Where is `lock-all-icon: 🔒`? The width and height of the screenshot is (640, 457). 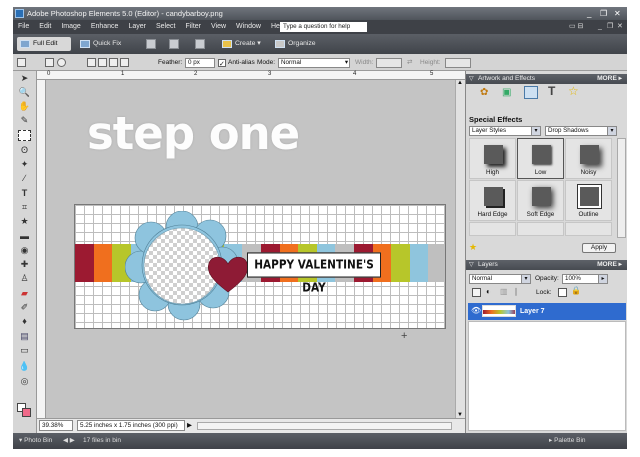
lock-all-icon: 🔒 is located at coordinates (576, 290).